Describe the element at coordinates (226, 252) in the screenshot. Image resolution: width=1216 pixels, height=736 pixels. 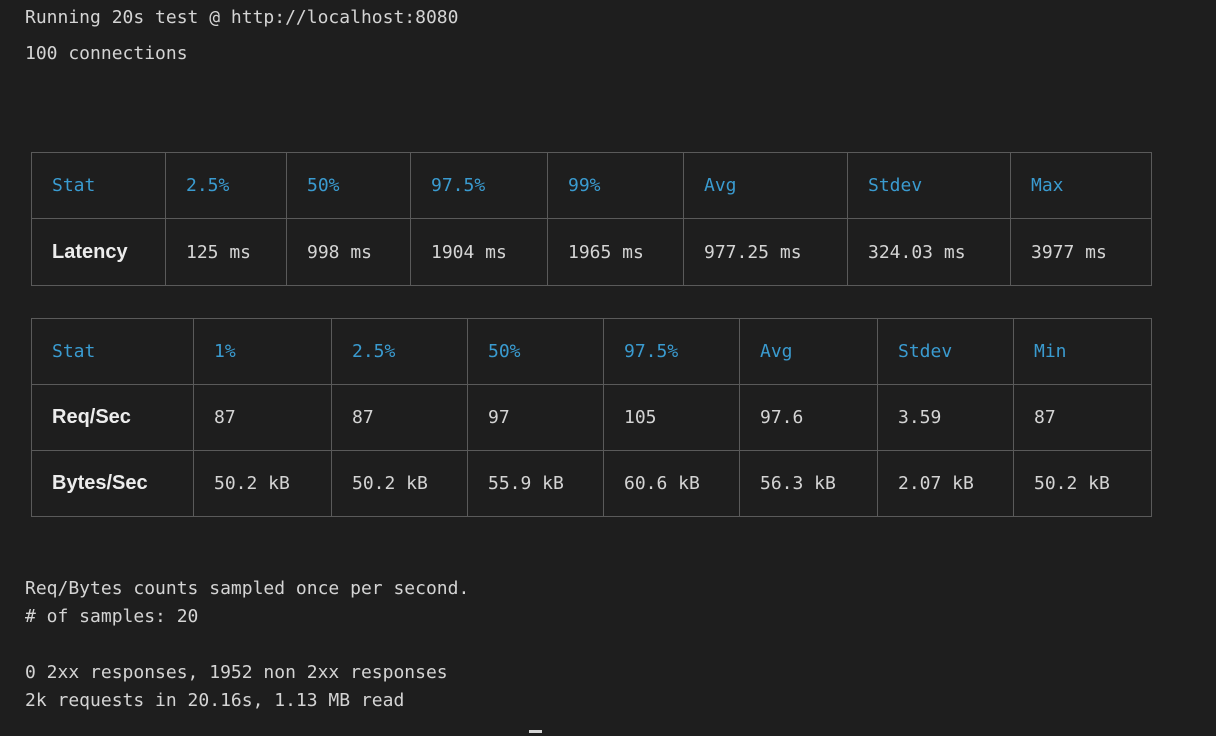
I see `table-cell: 125 ms` at that location.